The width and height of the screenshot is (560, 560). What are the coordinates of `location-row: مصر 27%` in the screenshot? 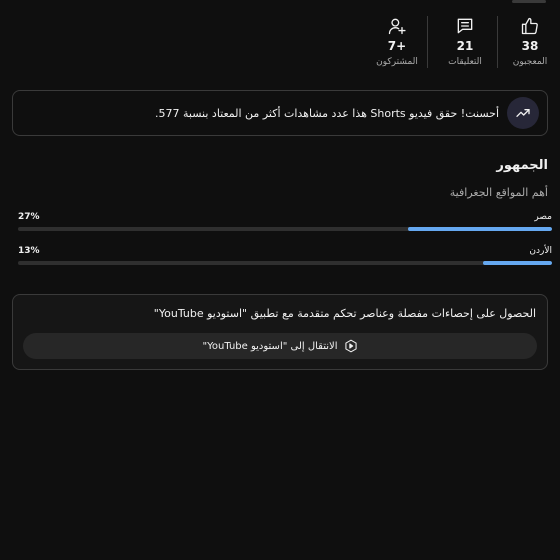 It's located at (285, 227).